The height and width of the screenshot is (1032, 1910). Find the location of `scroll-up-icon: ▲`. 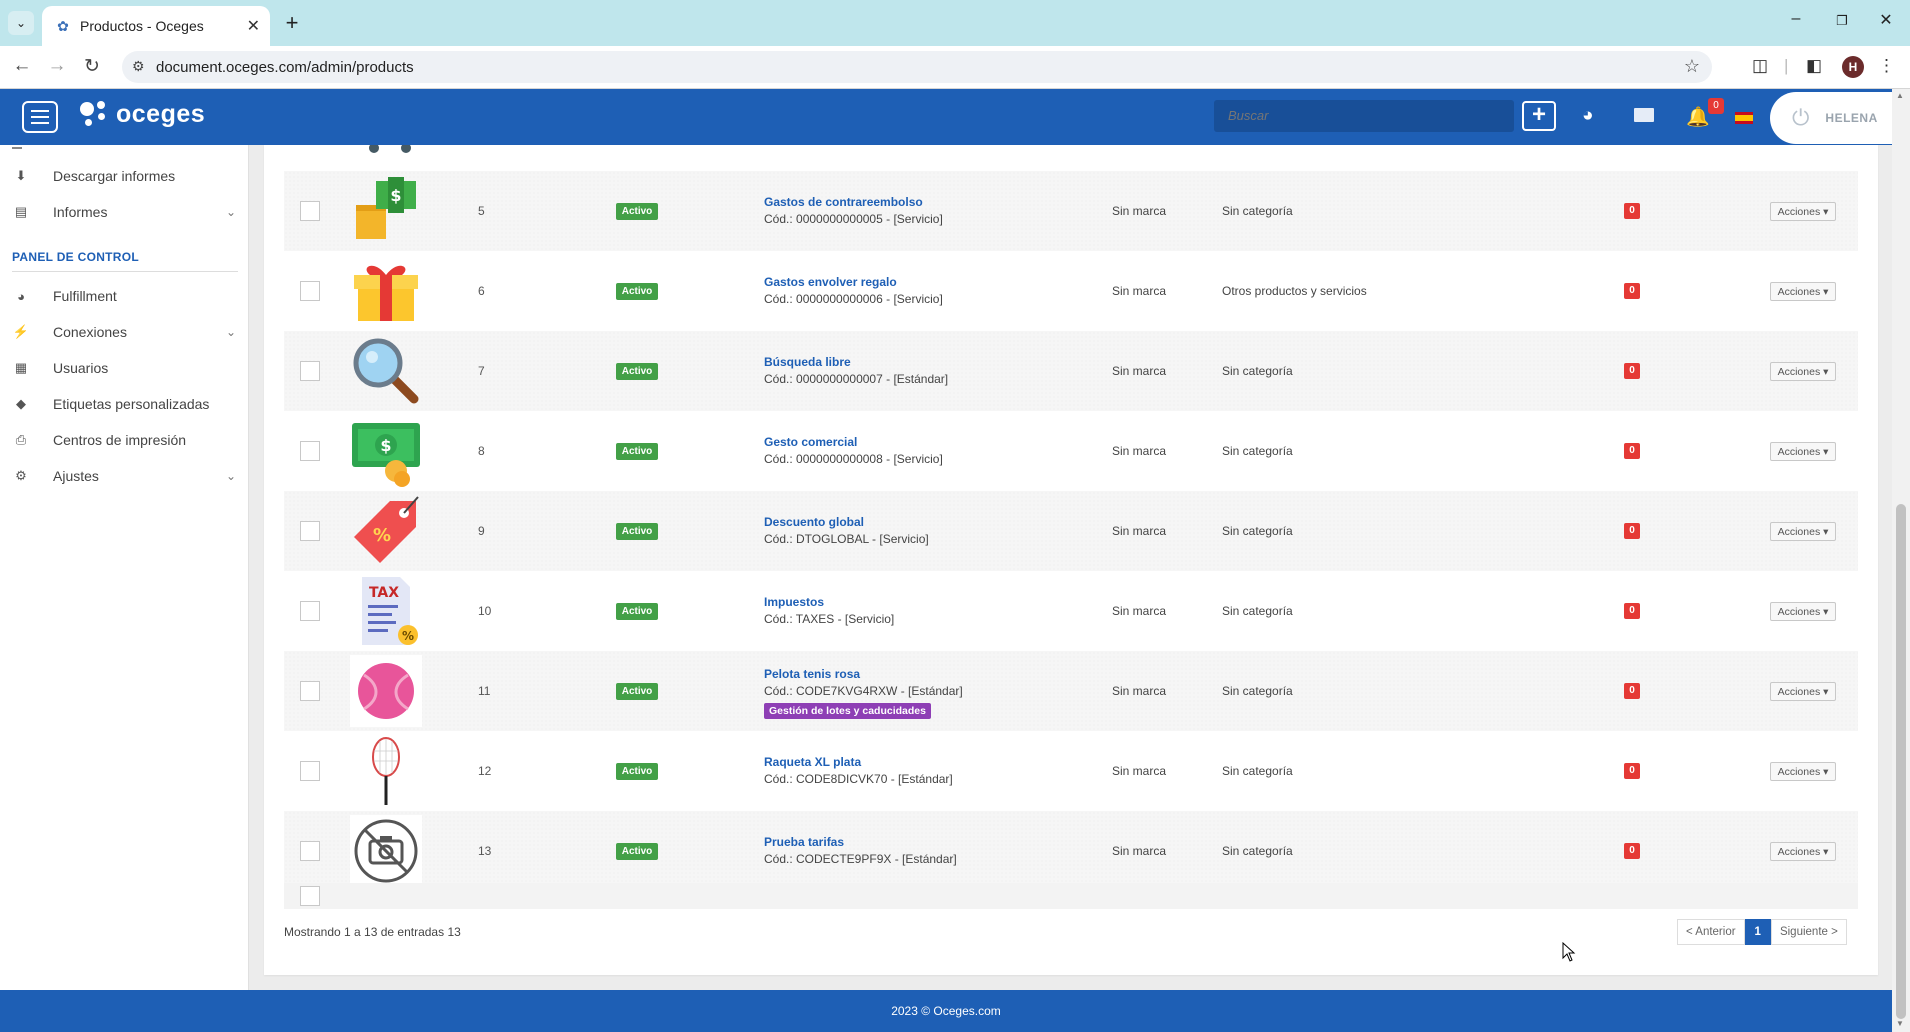

scroll-up-icon: ▲ is located at coordinates (1900, 95).